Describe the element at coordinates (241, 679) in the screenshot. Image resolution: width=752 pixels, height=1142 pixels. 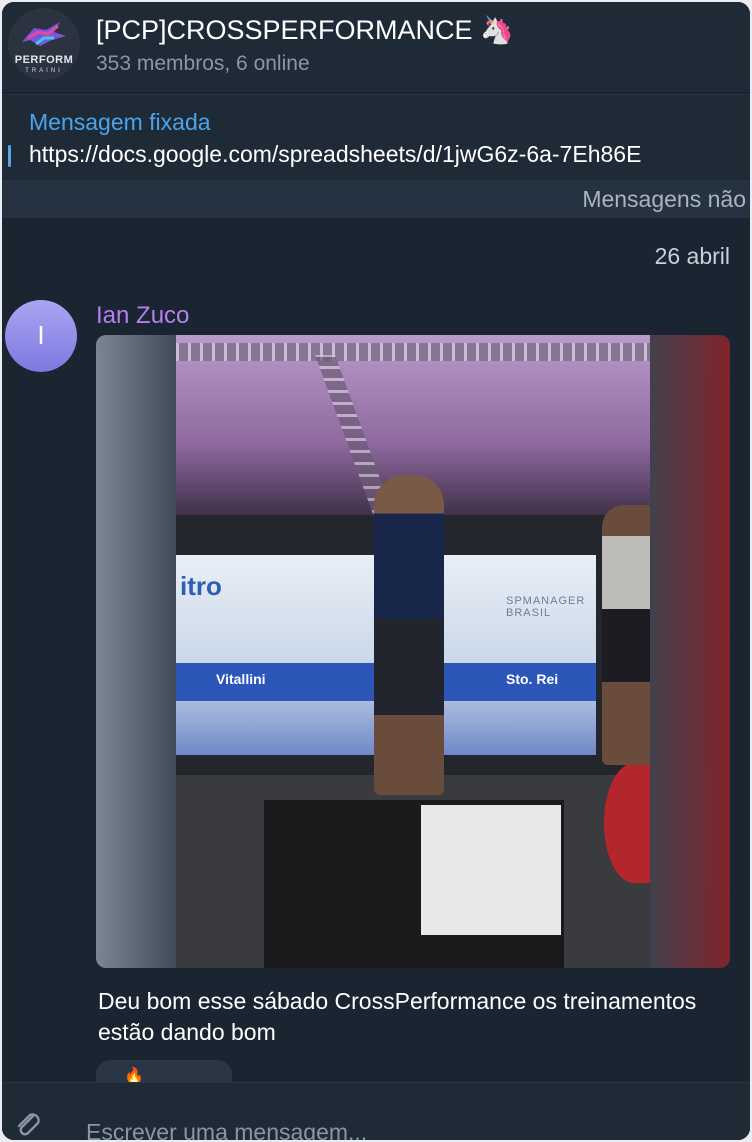
I see `sponsor-vitallini: Vitallini` at that location.